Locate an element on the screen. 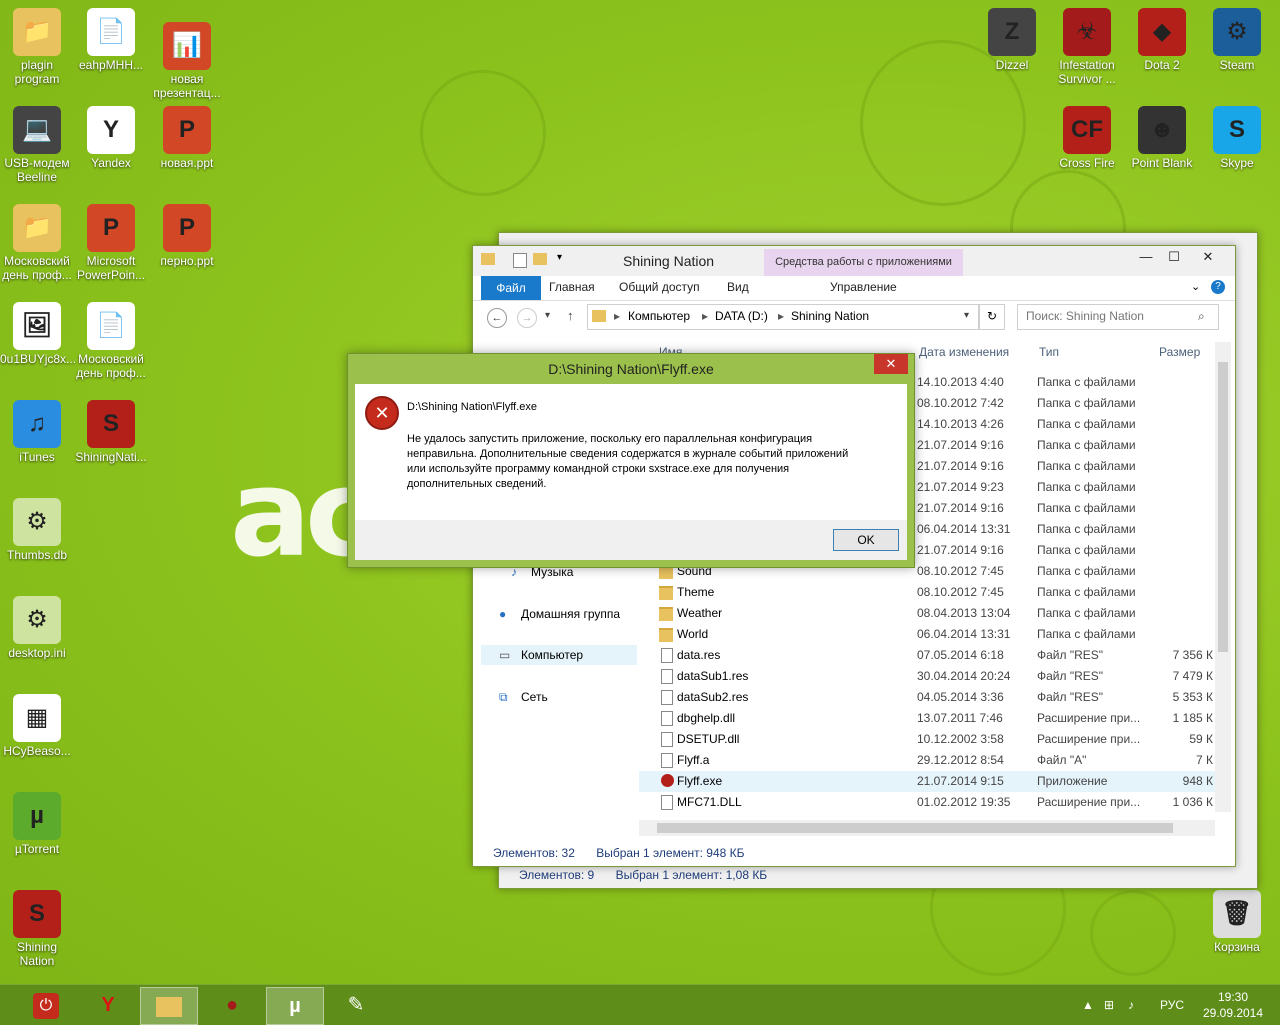  nav-item-computer: ▭ Компьютер is located at coordinates (559, 655).